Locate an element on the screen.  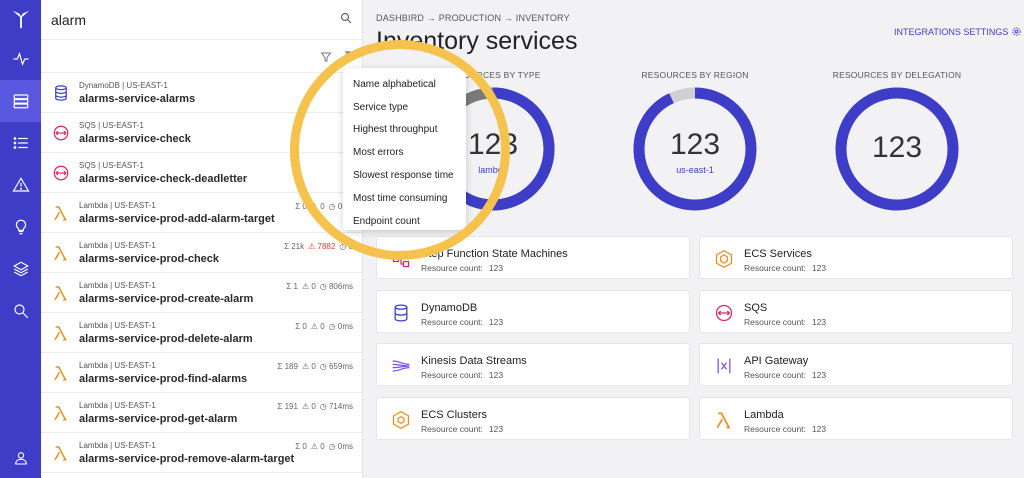
service-card: Lambda Resource count: 123 is located at coordinates (856, 418).